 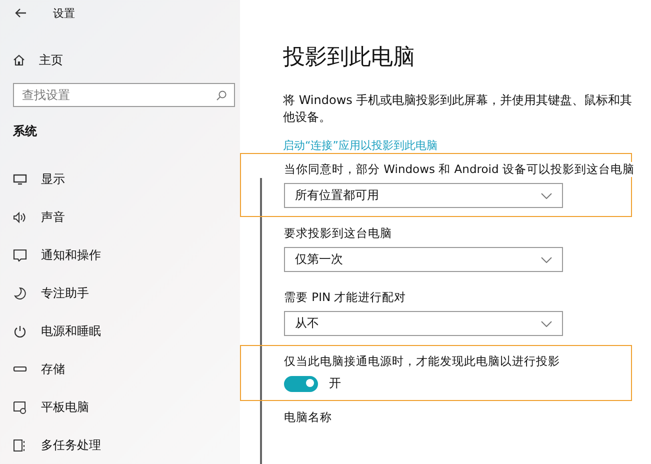 I want to click on description-text: 将 Windows 手机或电脑投影到此屏幕，并使用其键盘、鼠标和其他设备。, so click(x=458, y=109).